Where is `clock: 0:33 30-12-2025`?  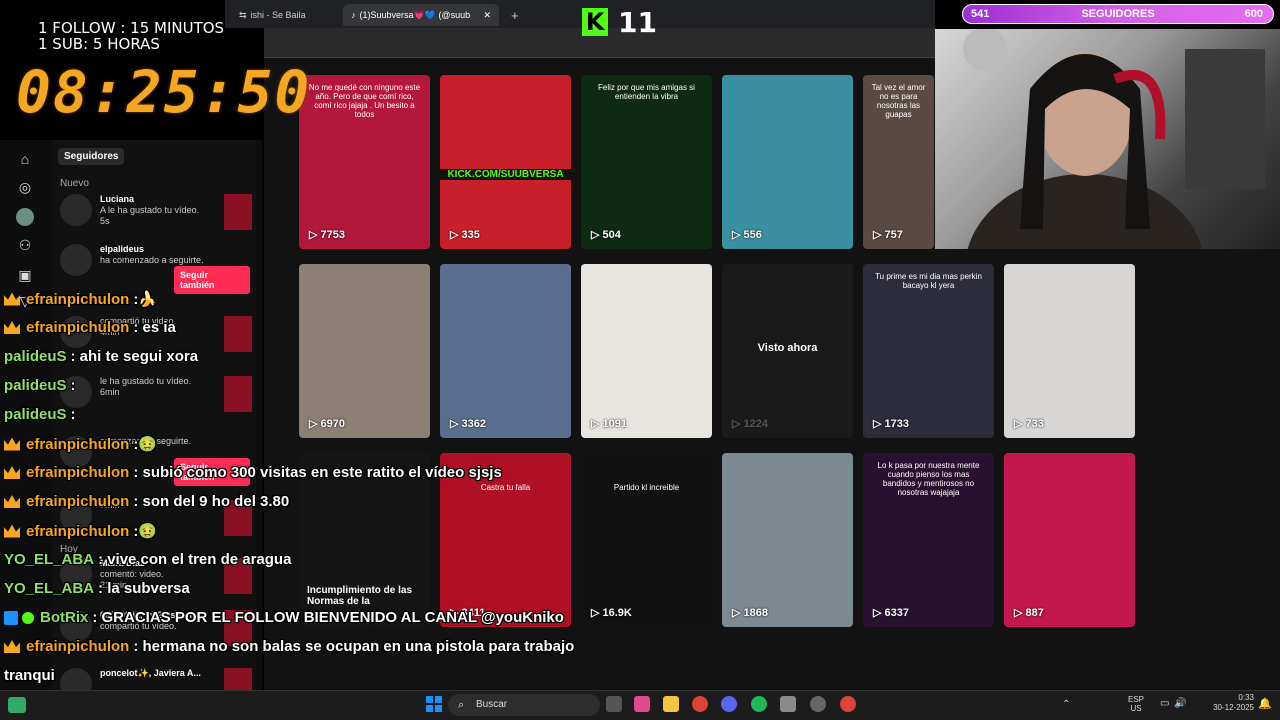
clock: 0:33 30-12-2025 is located at coordinates (1229, 703).